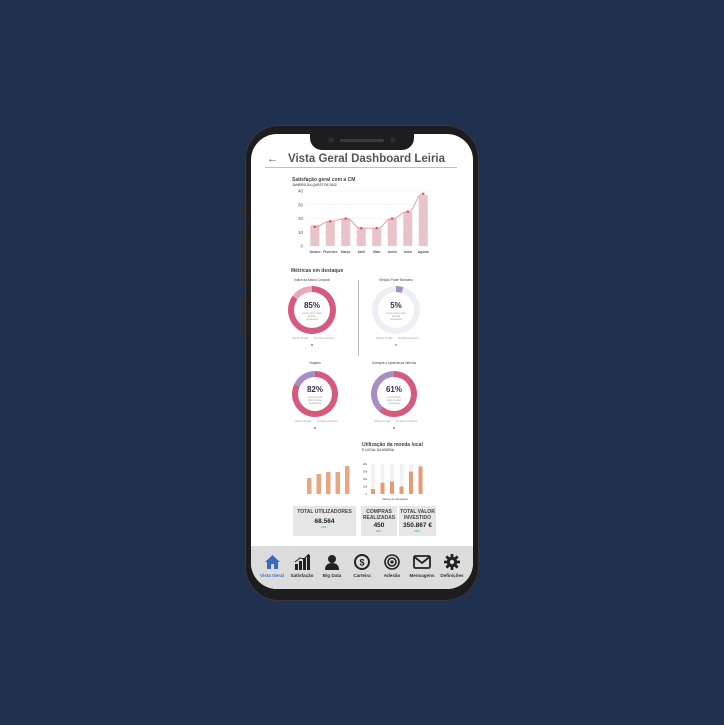 The width and height of the screenshot is (724, 725). Describe the element at coordinates (243, 212) in the screenshot. I see `side-button` at that location.